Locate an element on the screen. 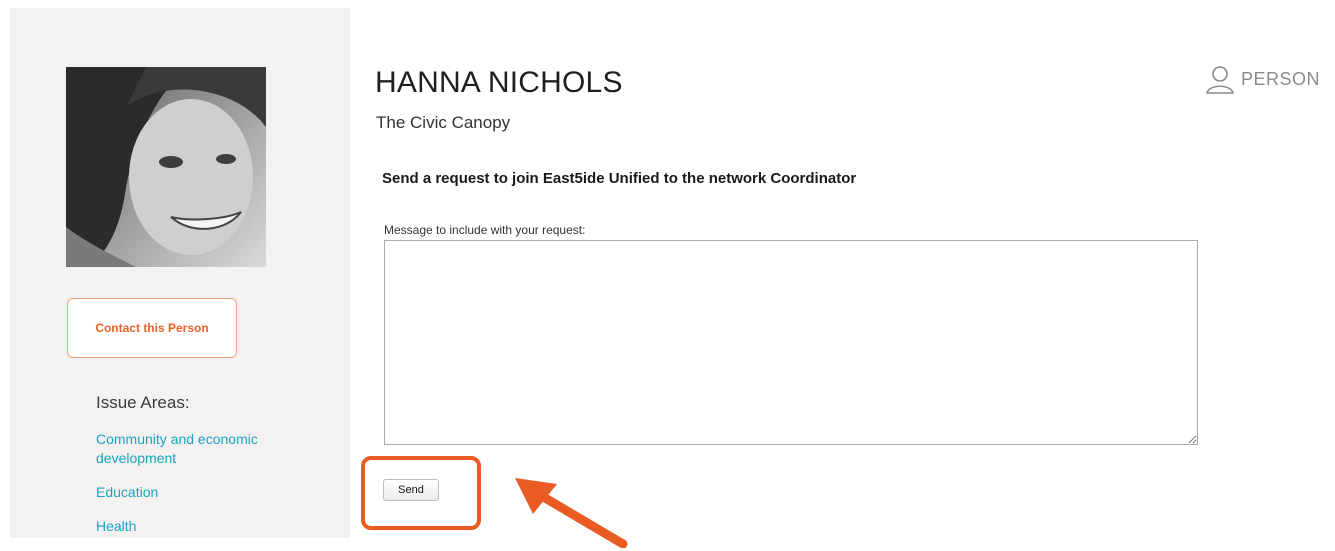 This screenshot has width=1335, height=551. profile-type-badge: PERSON is located at coordinates (1262, 79).